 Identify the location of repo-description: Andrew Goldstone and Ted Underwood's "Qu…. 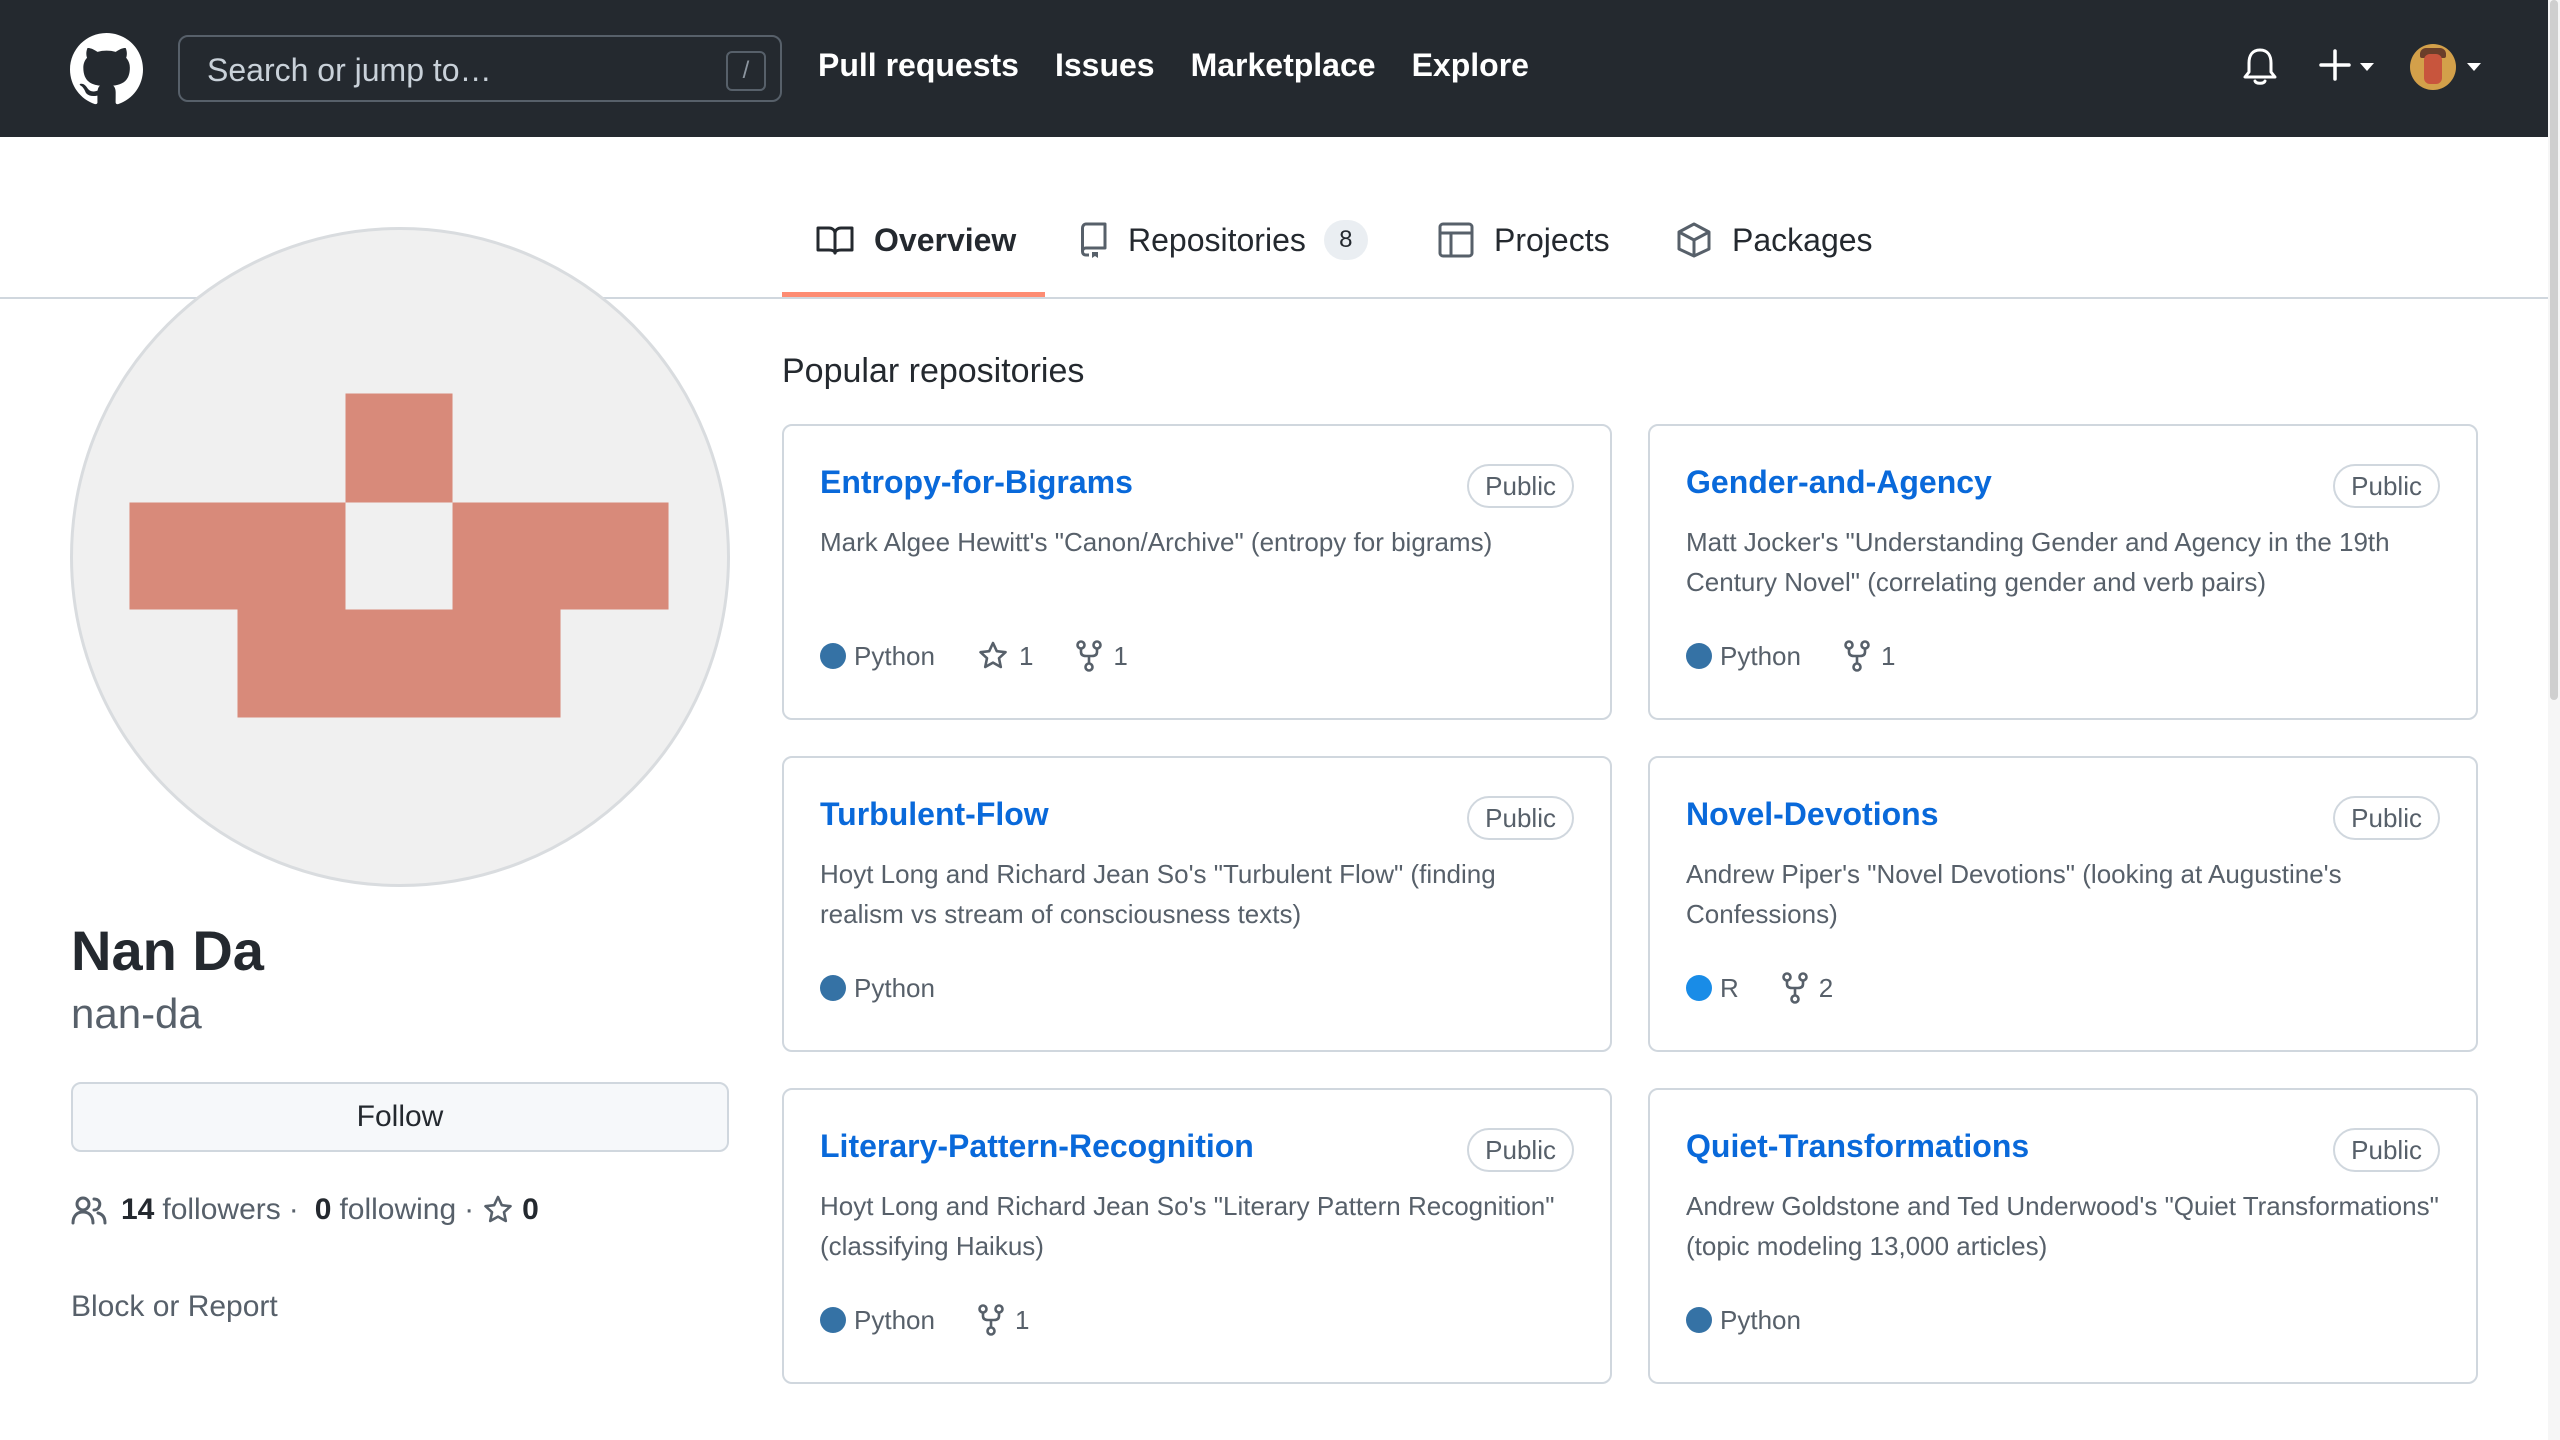
(2062, 1226).